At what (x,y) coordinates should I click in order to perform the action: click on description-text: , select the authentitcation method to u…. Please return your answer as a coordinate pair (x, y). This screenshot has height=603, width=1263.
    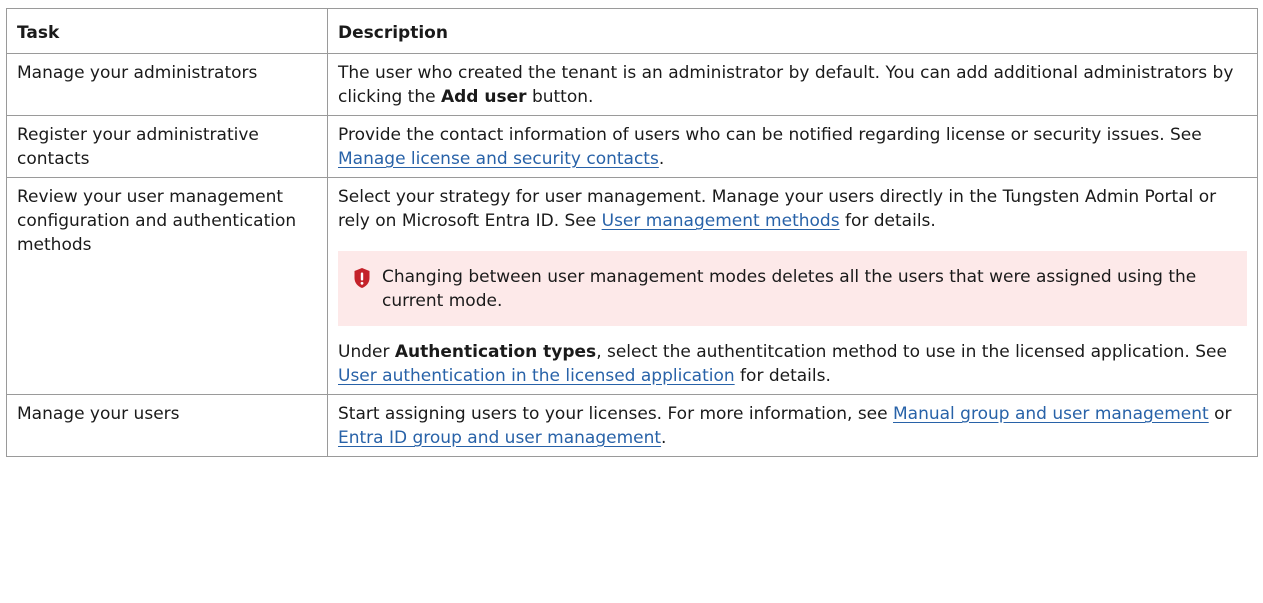
    Looking at the image, I should click on (911, 352).